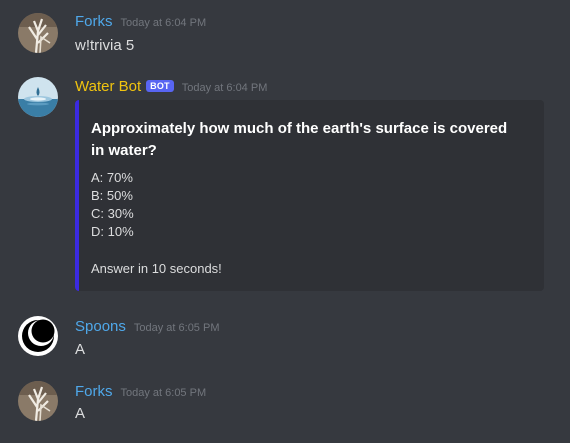  I want to click on username: Spoons, so click(100, 326).